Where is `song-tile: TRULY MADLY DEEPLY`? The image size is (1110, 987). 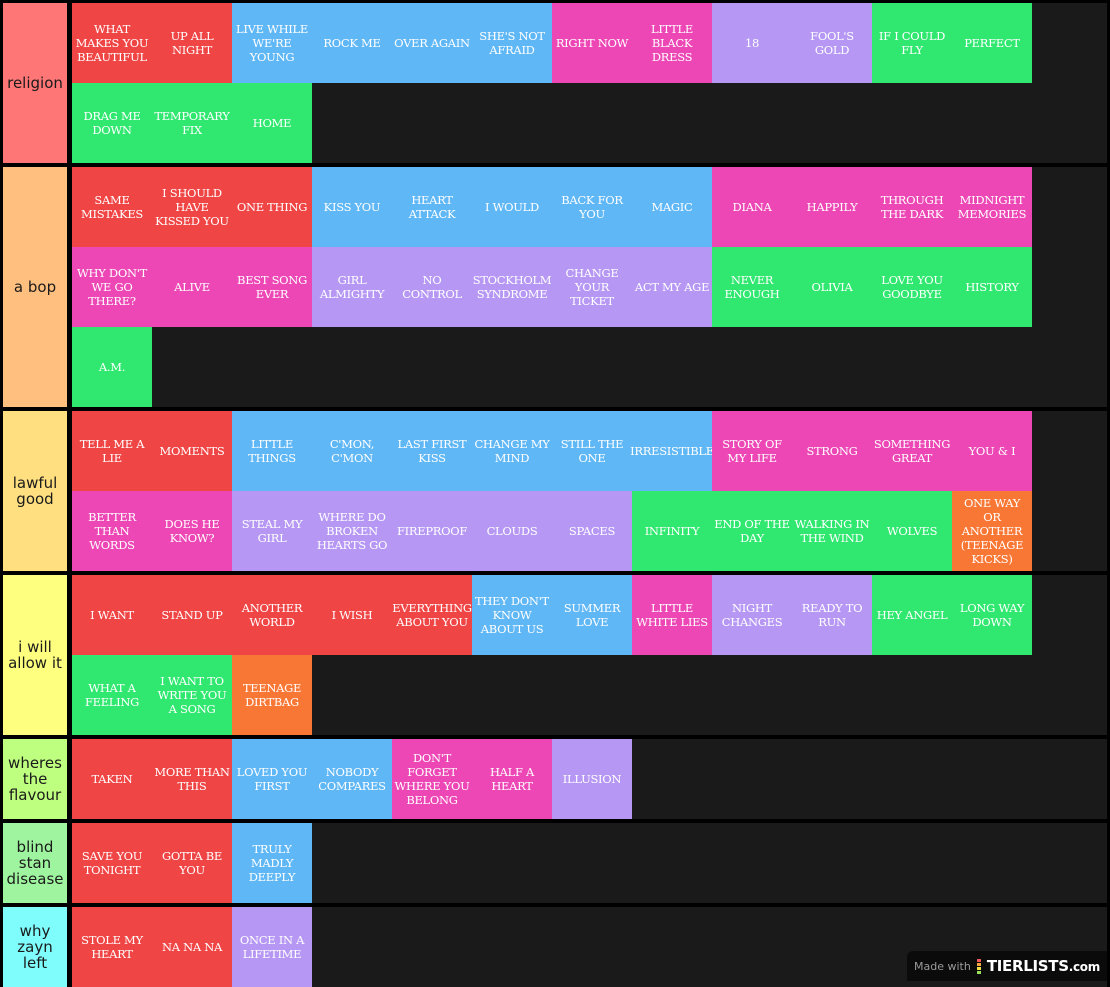
song-tile: TRULY MADLY DEEPLY is located at coordinates (272, 863).